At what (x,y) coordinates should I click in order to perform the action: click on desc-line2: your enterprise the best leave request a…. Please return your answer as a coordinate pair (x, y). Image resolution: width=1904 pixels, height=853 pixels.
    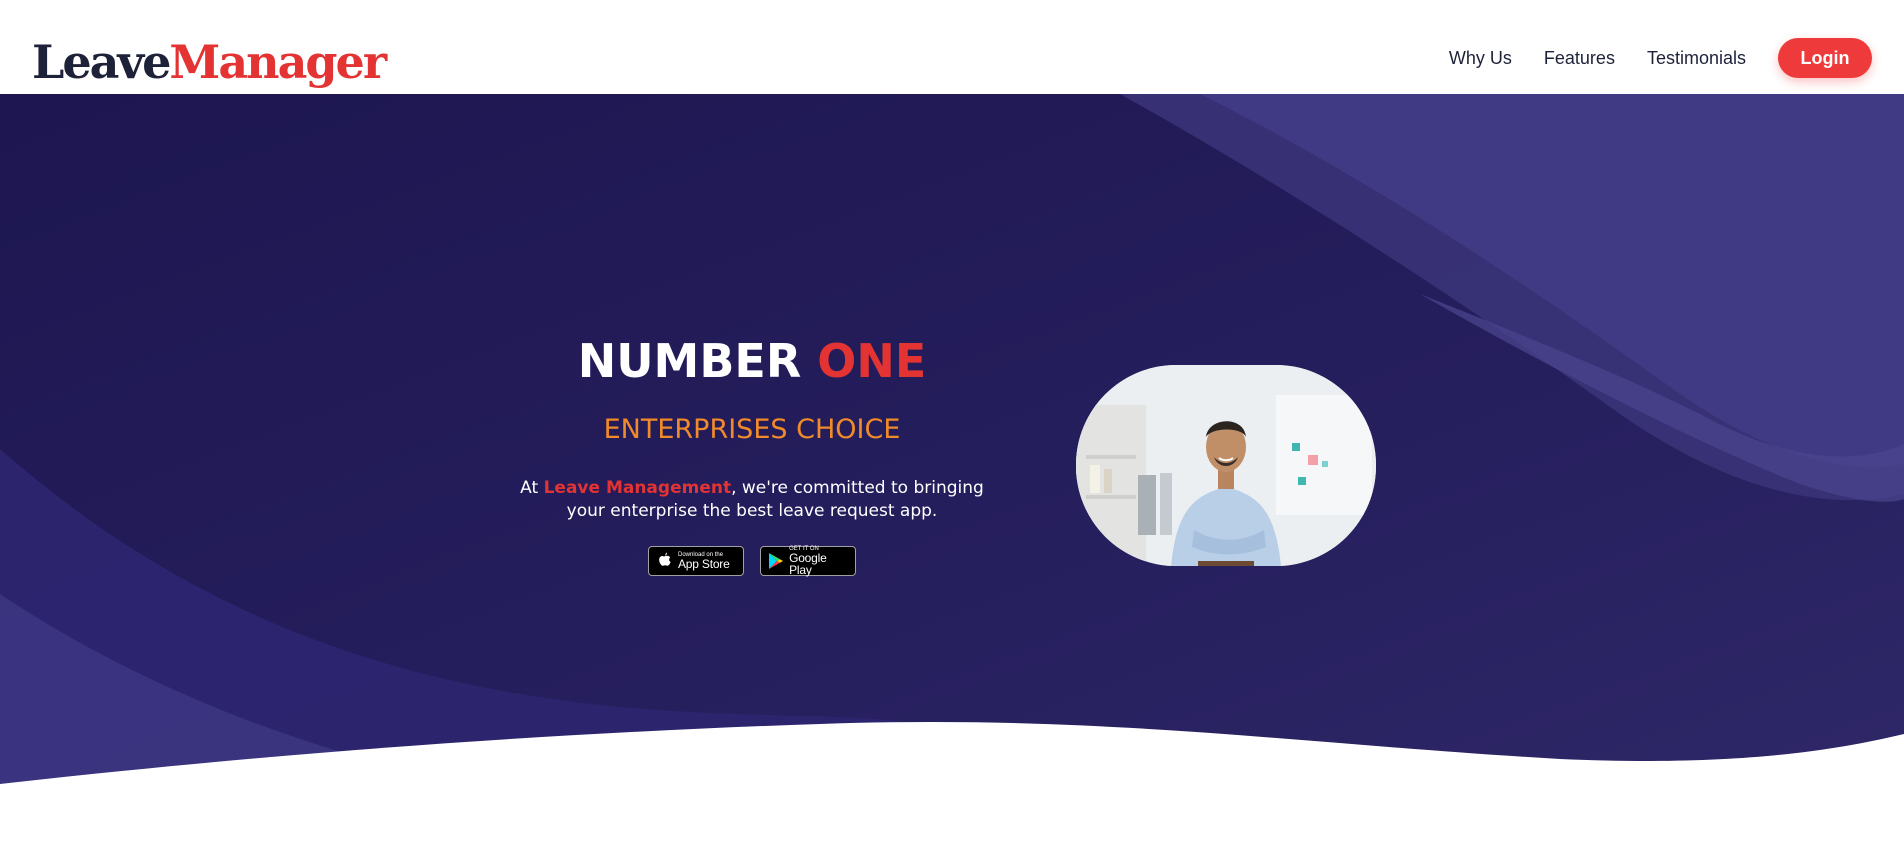
    Looking at the image, I should click on (752, 511).